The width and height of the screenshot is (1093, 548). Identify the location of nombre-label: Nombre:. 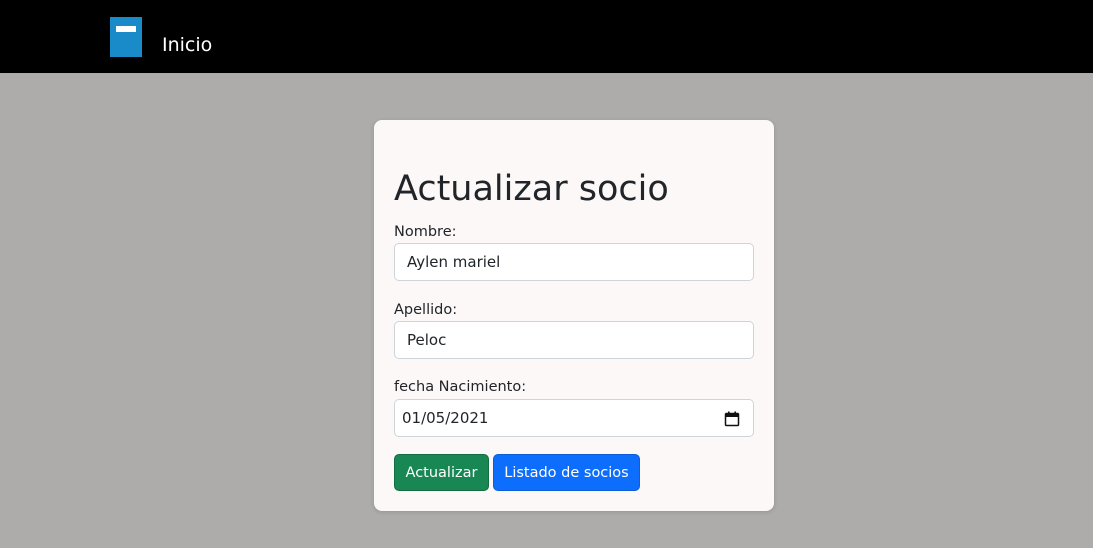
(425, 232).